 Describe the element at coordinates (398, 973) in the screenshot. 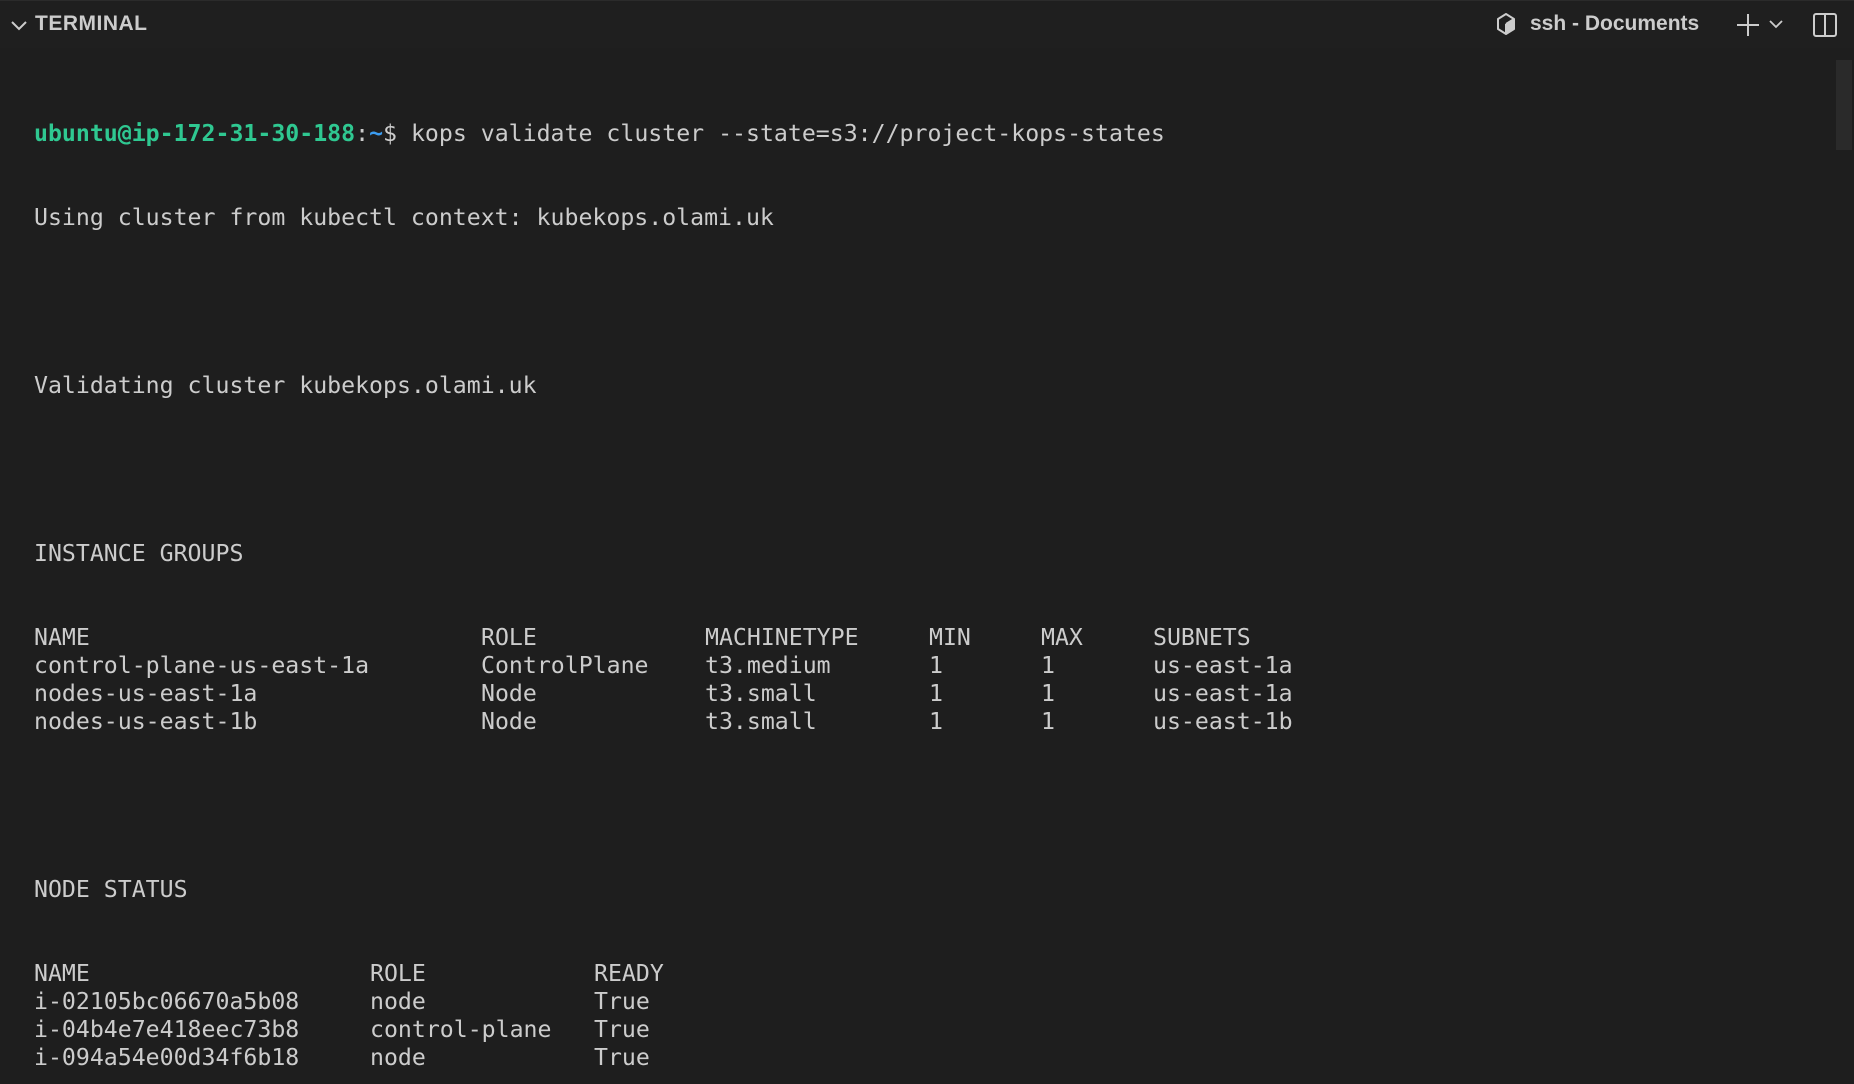

I see `node-status-cell: ROLE` at that location.